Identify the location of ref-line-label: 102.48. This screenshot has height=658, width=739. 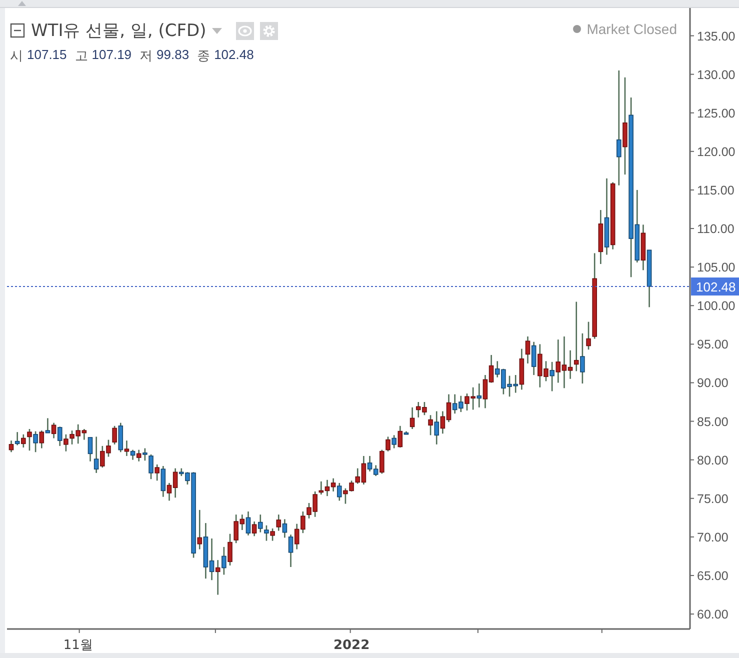
(716, 287).